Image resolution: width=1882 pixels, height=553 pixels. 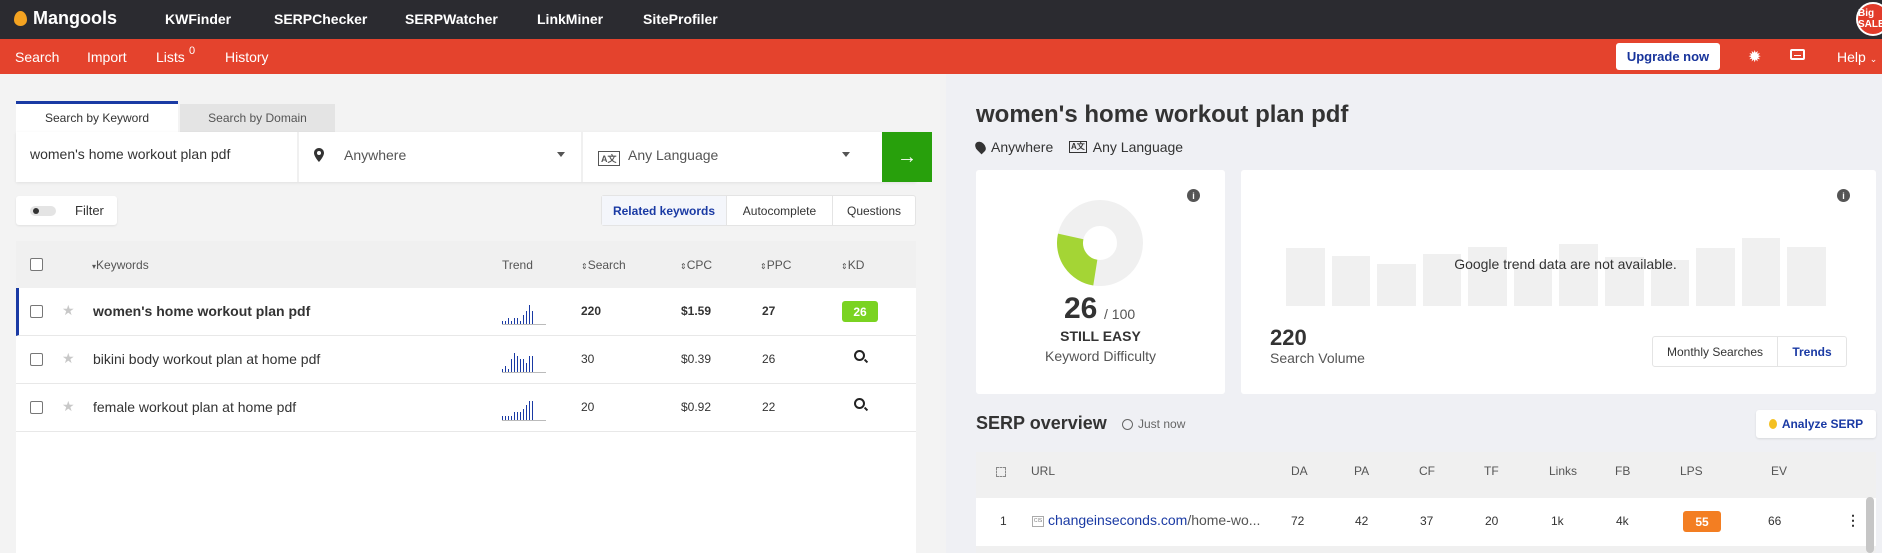 I want to click on tab-autocomplete: Autocomplete, so click(x=780, y=210).